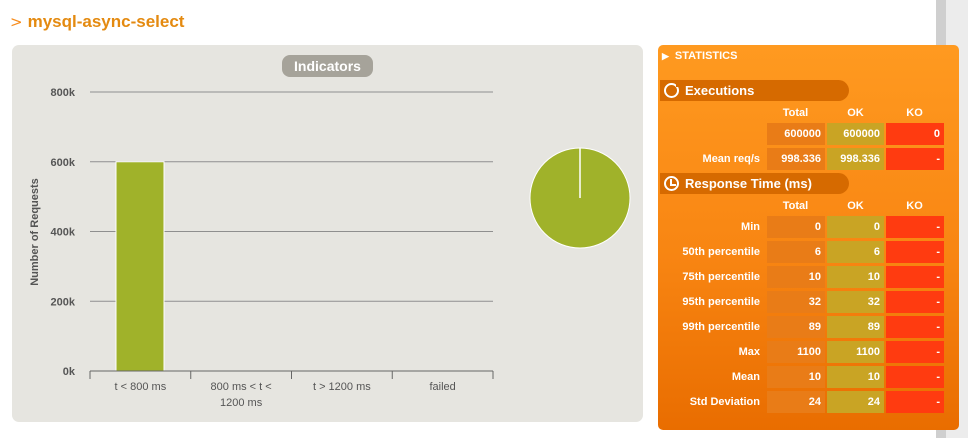 The height and width of the screenshot is (438, 968). Describe the element at coordinates (796, 134) in the screenshot. I see `stat-cell-total: 600000` at that location.